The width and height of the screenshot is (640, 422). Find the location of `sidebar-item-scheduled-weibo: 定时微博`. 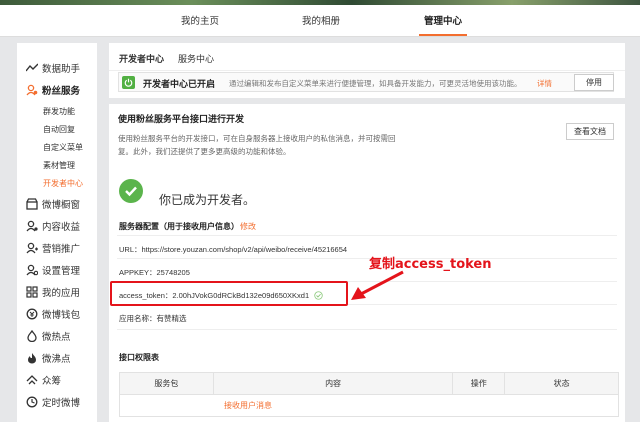

sidebar-item-scheduled-weibo: 定时微博 is located at coordinates (57, 402).